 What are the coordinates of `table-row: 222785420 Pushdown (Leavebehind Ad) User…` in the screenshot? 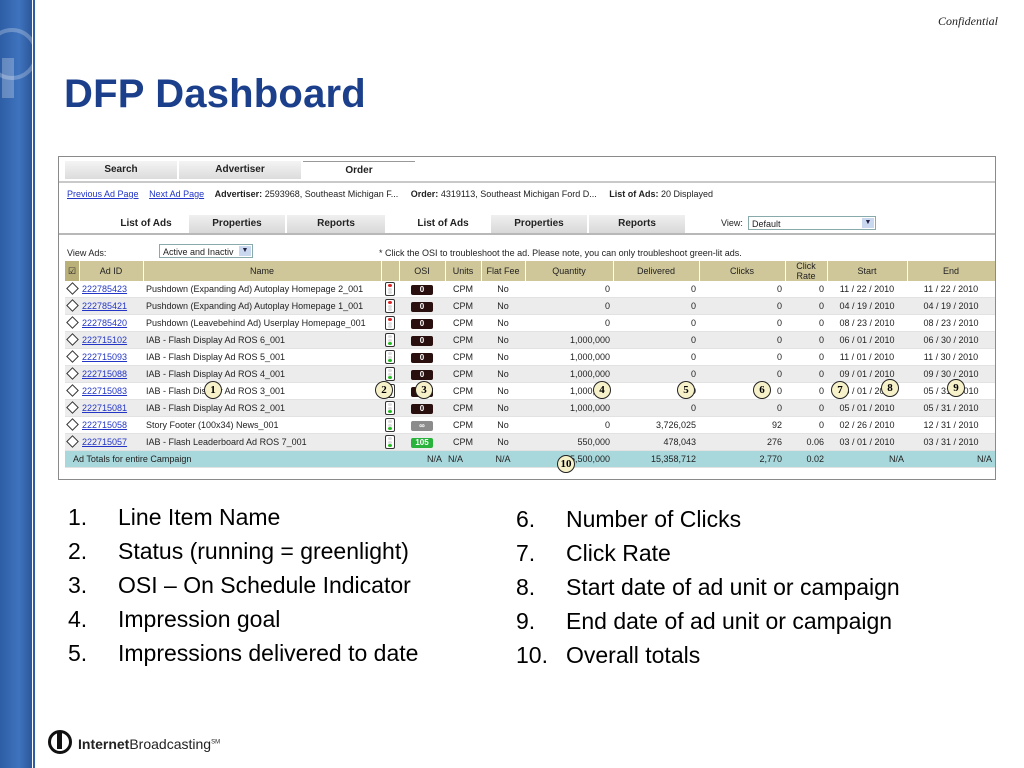 It's located at (530, 323).